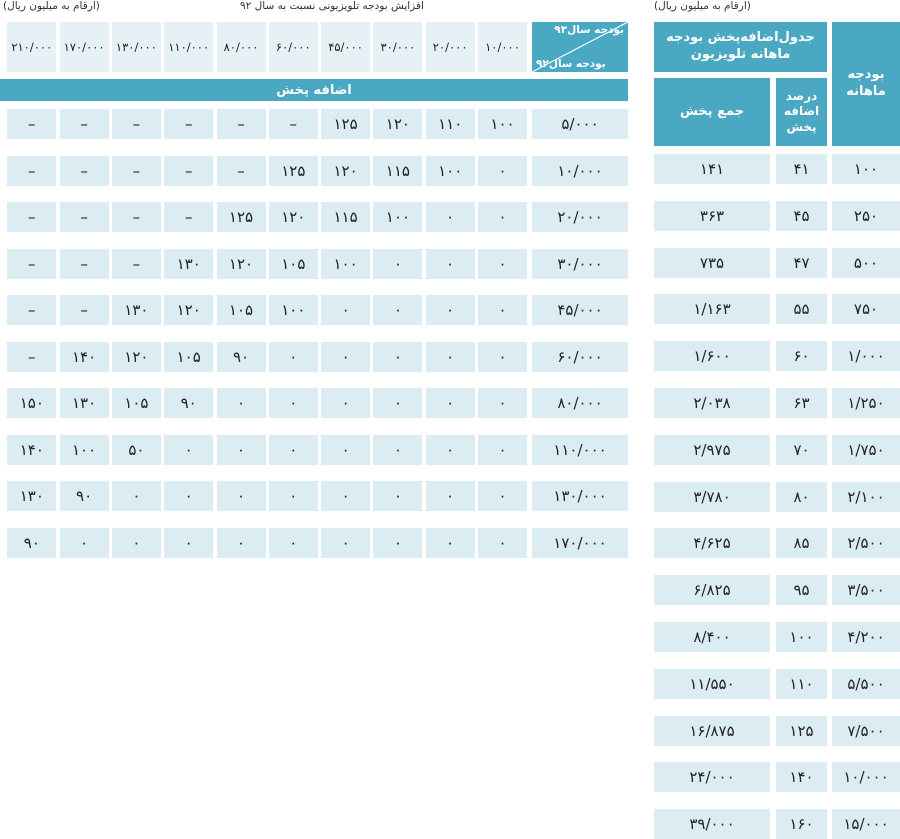 The image size is (900, 839). I want to click on left-table-title: افزایش بودجه تلویزیونی نسبت به سال ۹۲, so click(332, 6).